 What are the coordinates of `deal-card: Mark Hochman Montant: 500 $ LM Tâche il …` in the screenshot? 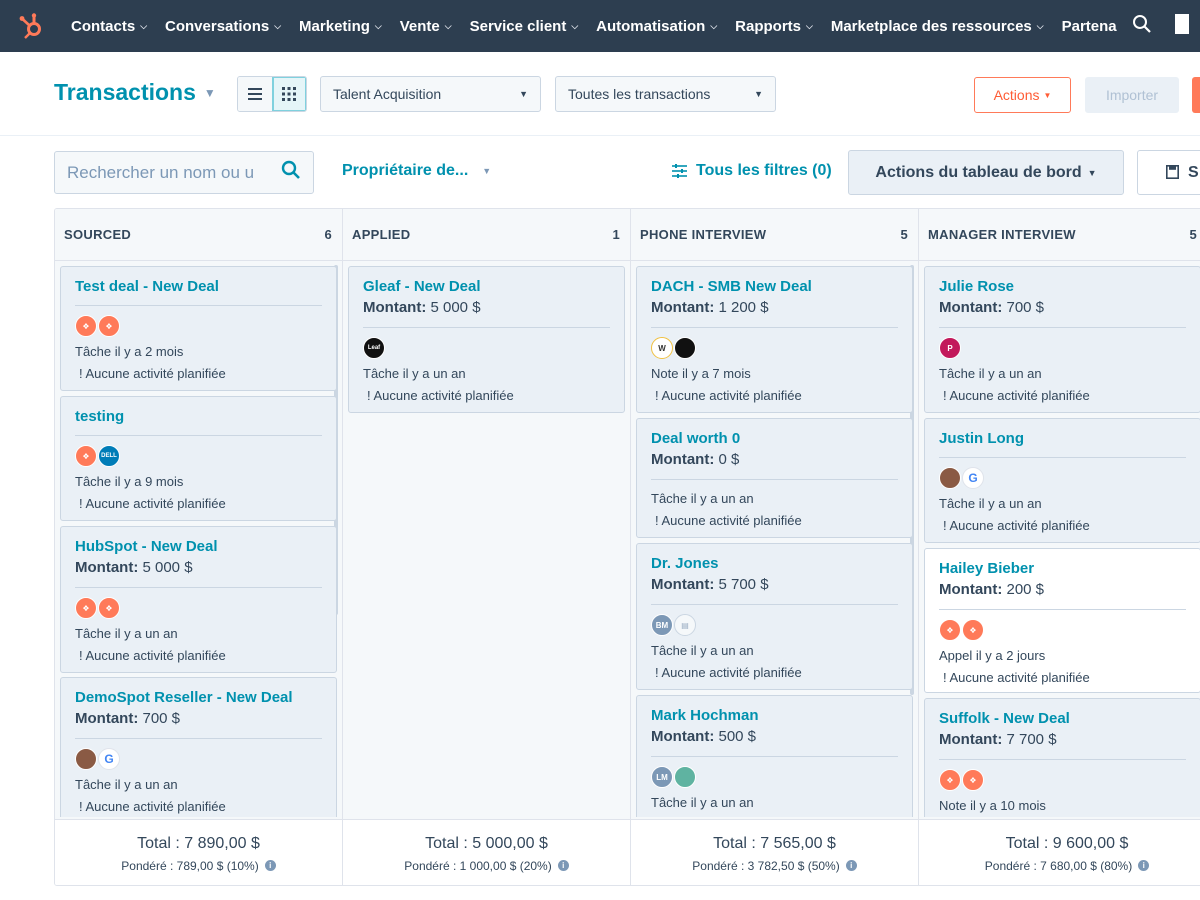 It's located at (774, 756).